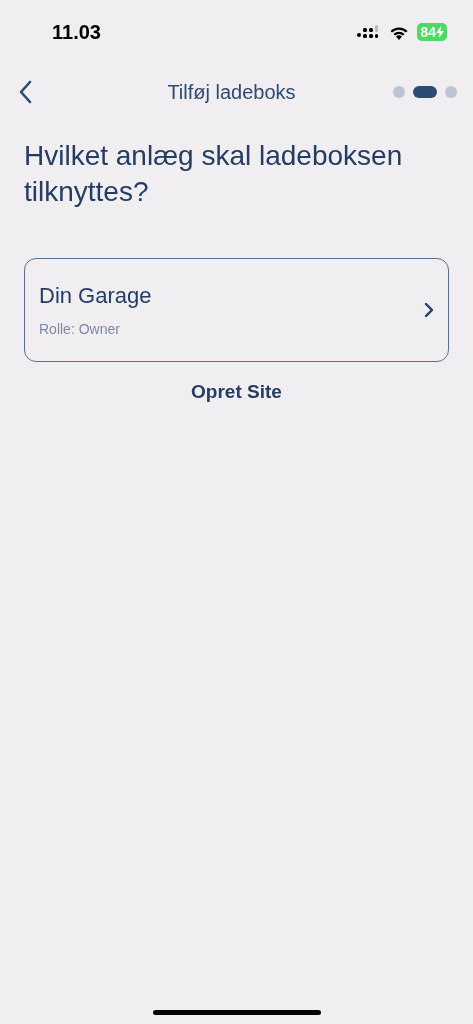  I want to click on site-role: Rolle: Owner, so click(80, 329).